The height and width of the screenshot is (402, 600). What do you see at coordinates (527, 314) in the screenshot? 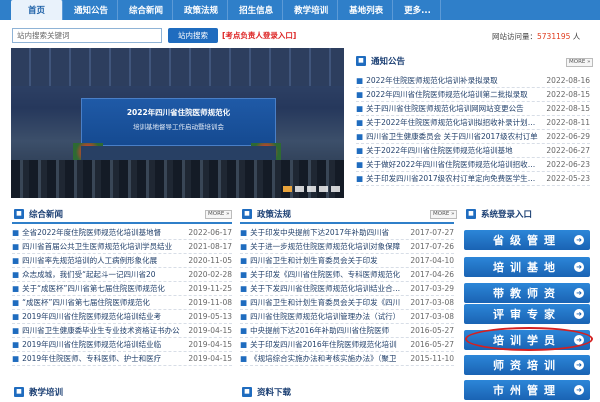
I see `review-expert-button: 评审专家 ➜` at bounding box center [527, 314].